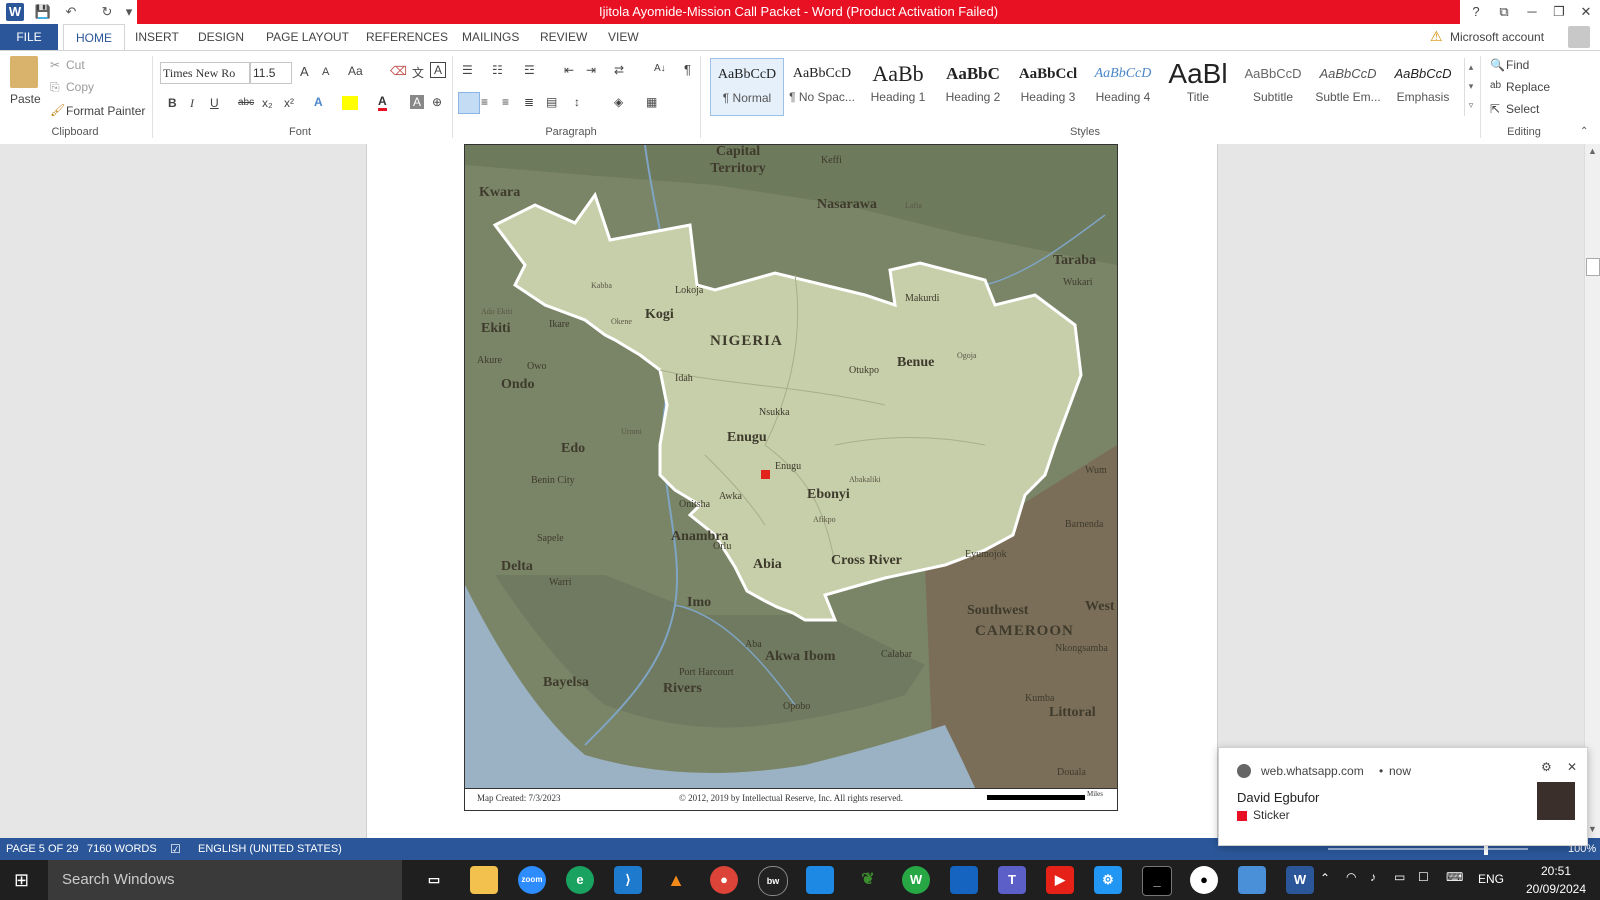  What do you see at coordinates (724, 880) in the screenshot?
I see `chrome-taskbar-icon: ●` at bounding box center [724, 880].